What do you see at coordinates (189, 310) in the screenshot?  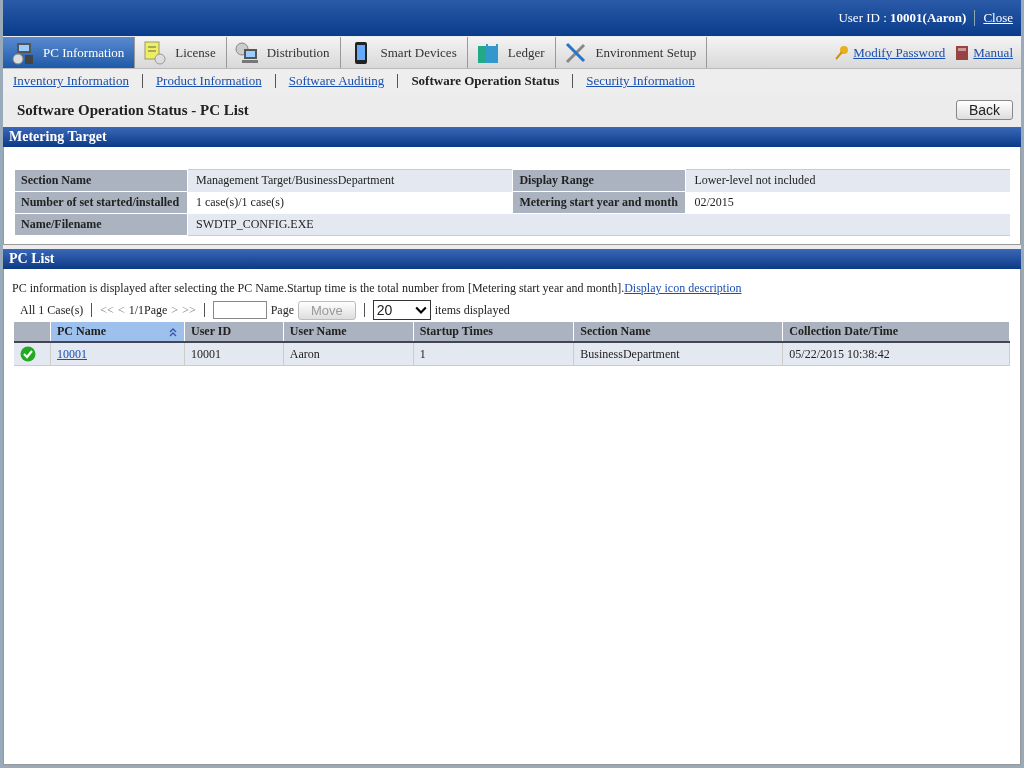 I see `last-page-link: >>` at bounding box center [189, 310].